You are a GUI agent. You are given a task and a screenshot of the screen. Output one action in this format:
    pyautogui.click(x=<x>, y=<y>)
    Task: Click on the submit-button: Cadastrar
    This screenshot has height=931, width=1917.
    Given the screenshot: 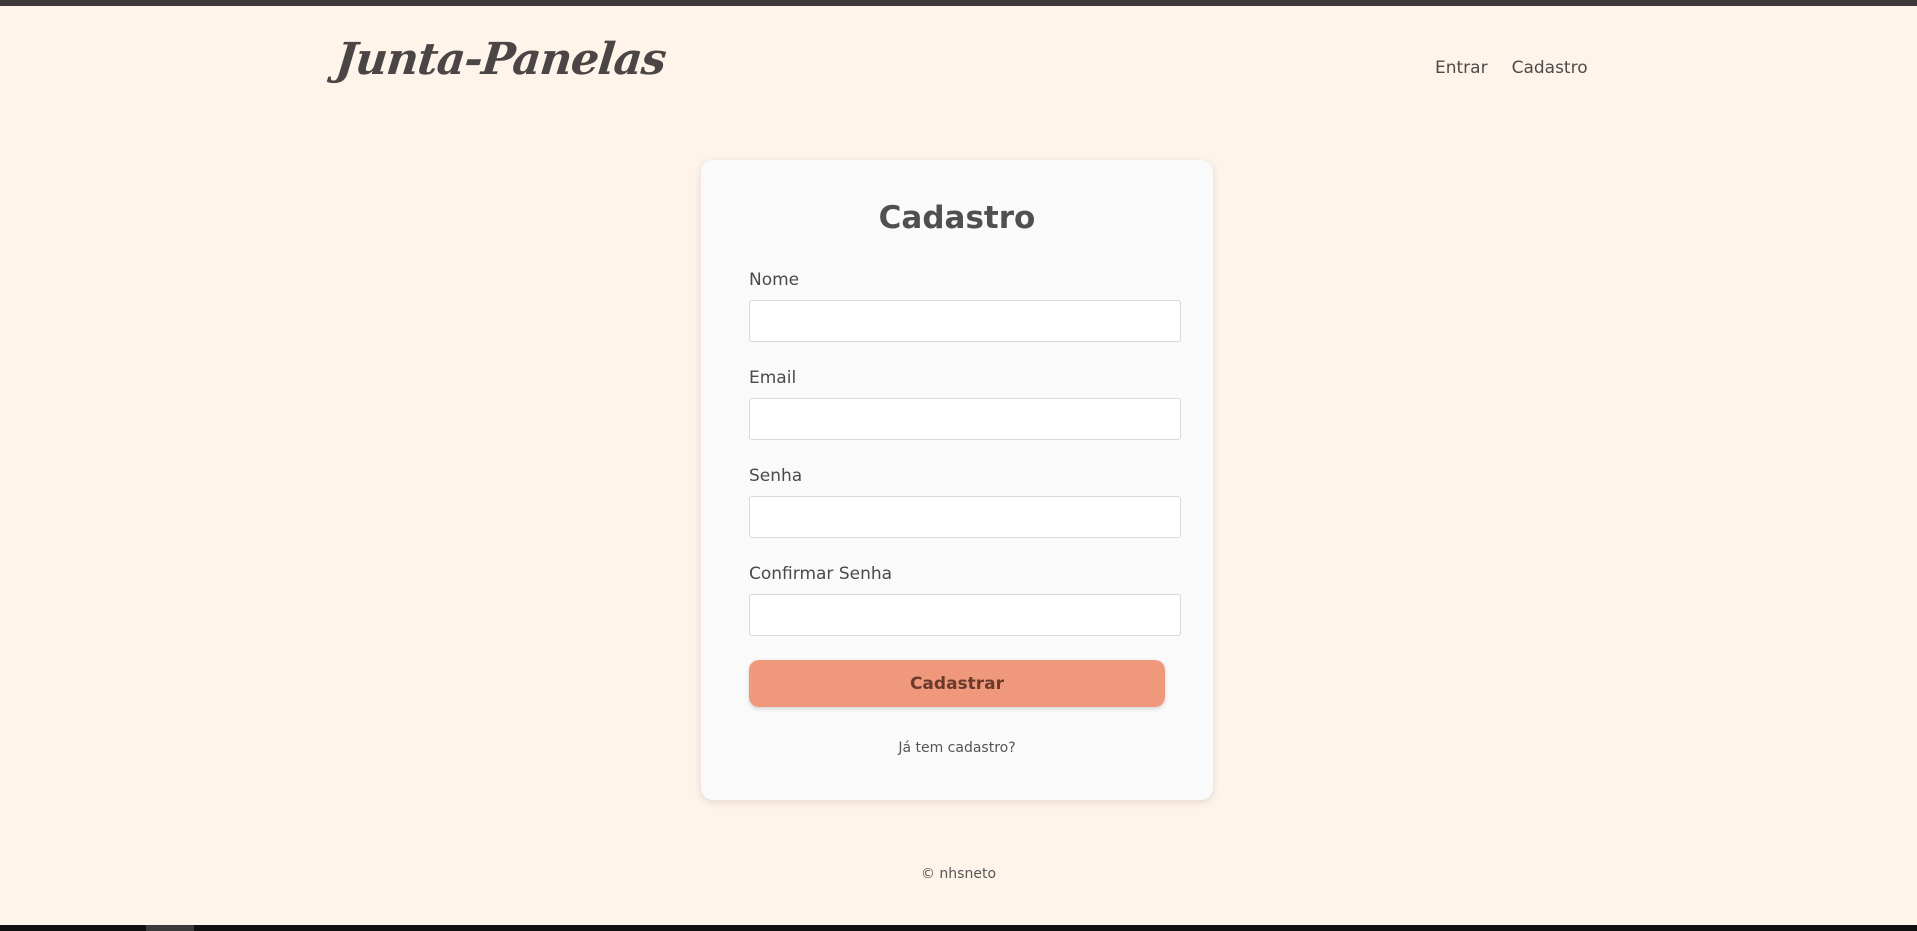 What is the action you would take?
    pyautogui.click(x=957, y=683)
    